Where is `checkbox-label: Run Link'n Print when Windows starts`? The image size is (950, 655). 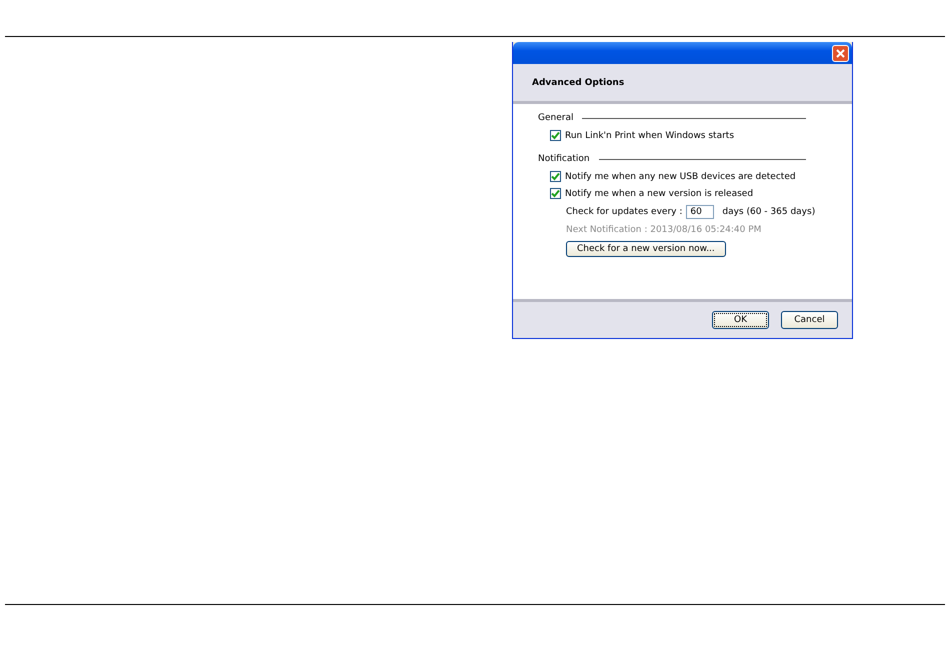
checkbox-label: Run Link'n Print when Windows starts is located at coordinates (649, 135).